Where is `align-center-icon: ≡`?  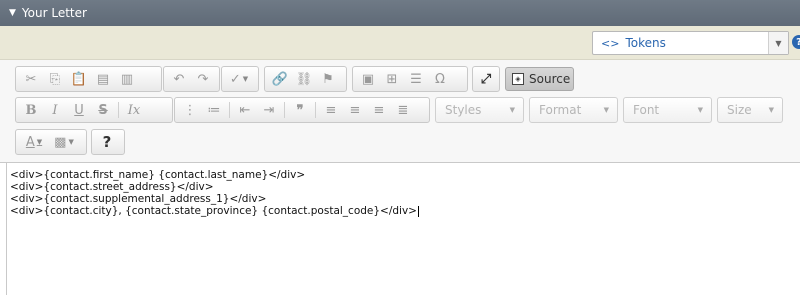 align-center-icon: ≡ is located at coordinates (355, 110).